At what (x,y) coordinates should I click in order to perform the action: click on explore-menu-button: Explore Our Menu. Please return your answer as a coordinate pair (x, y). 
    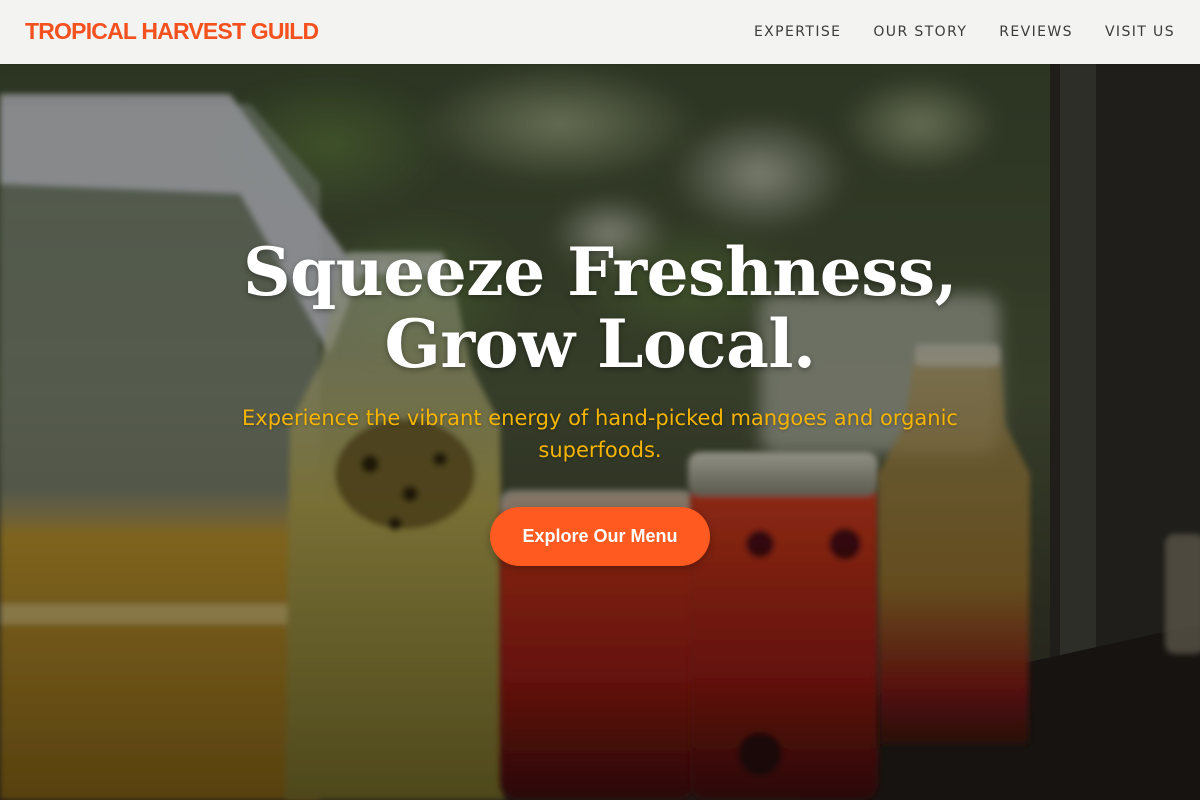
    Looking at the image, I should click on (600, 536).